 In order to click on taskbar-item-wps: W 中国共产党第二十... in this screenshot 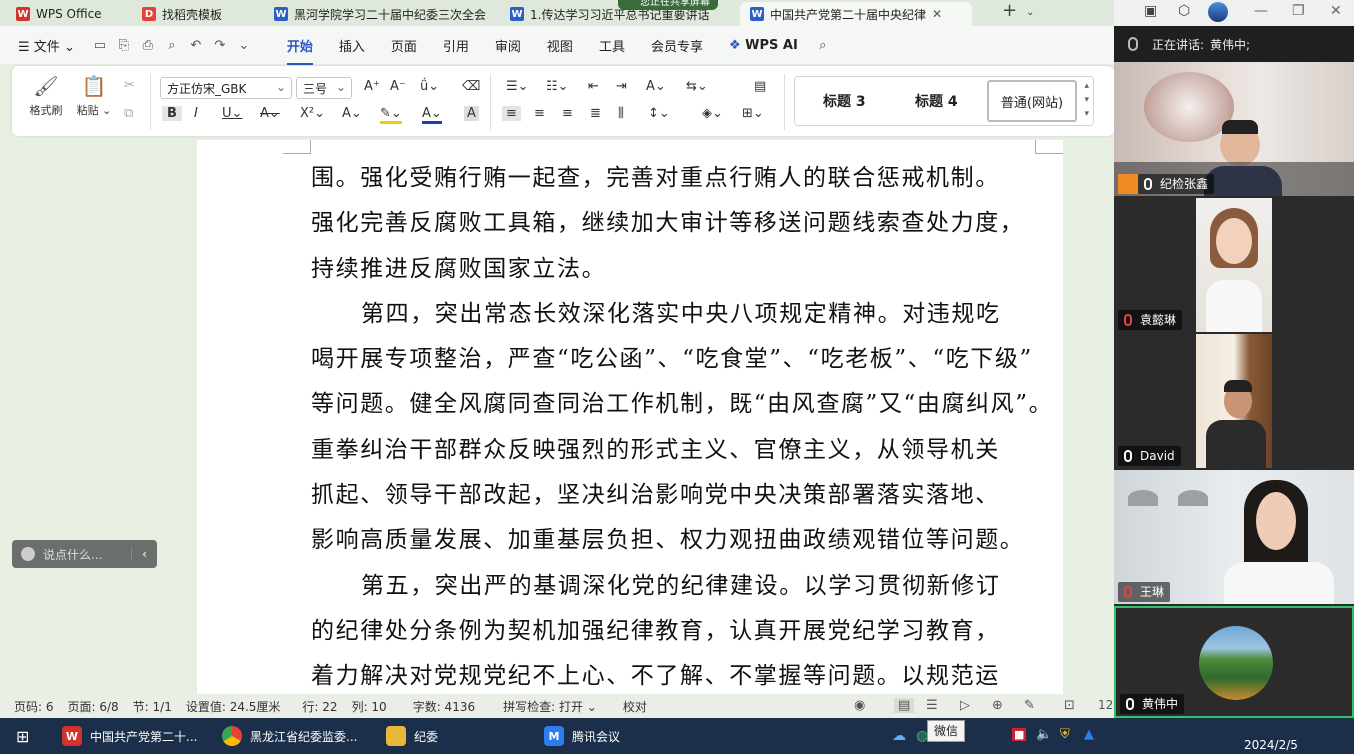, I will do `click(129, 736)`.